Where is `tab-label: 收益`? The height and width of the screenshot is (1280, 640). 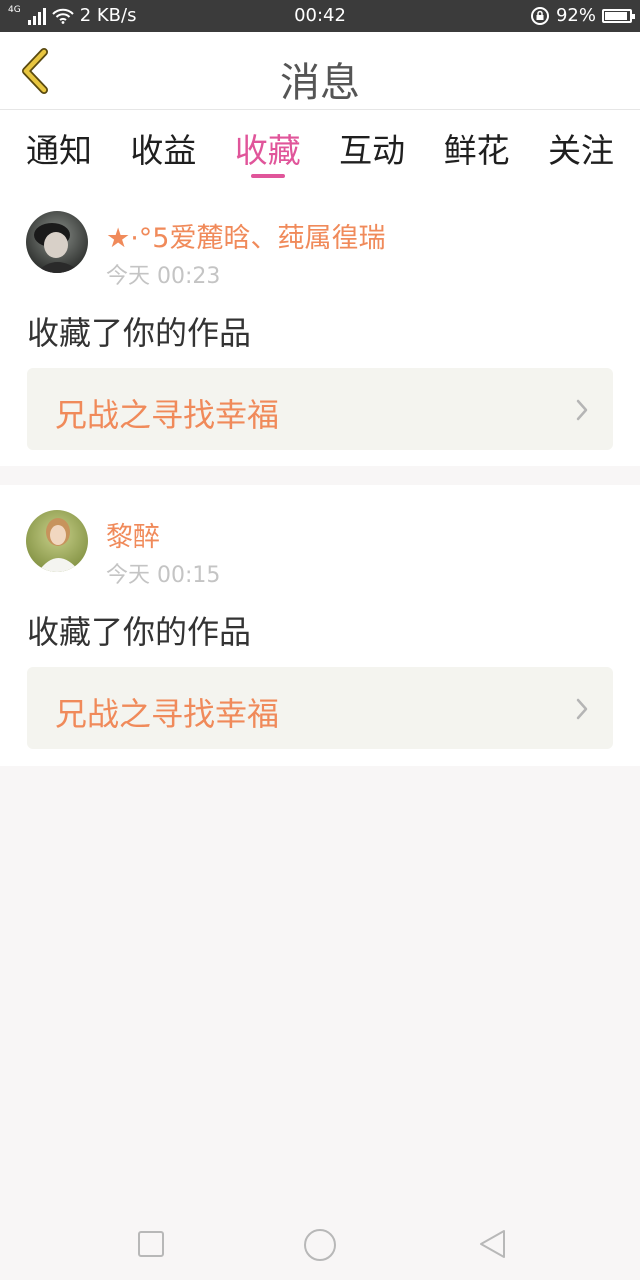 tab-label: 收益 is located at coordinates (163, 150).